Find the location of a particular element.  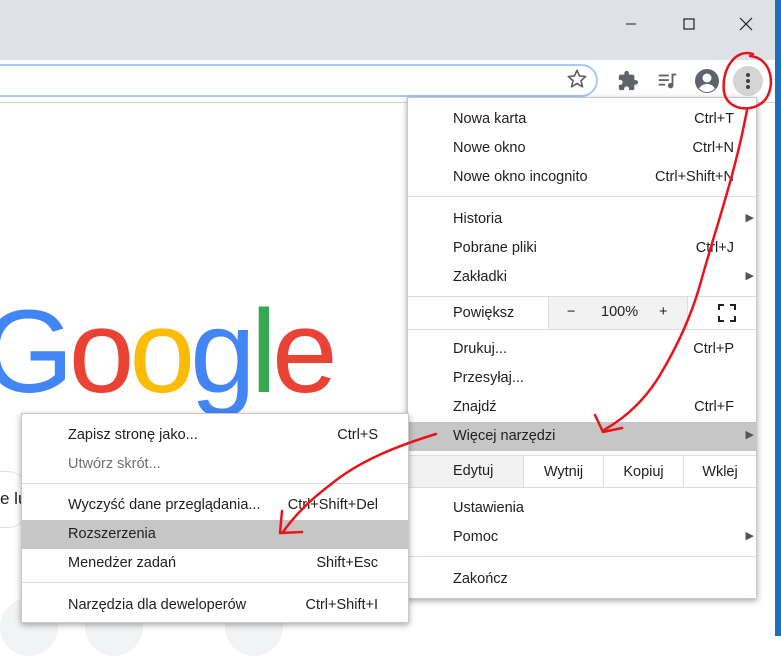

maximize-button is located at coordinates (689, 24).